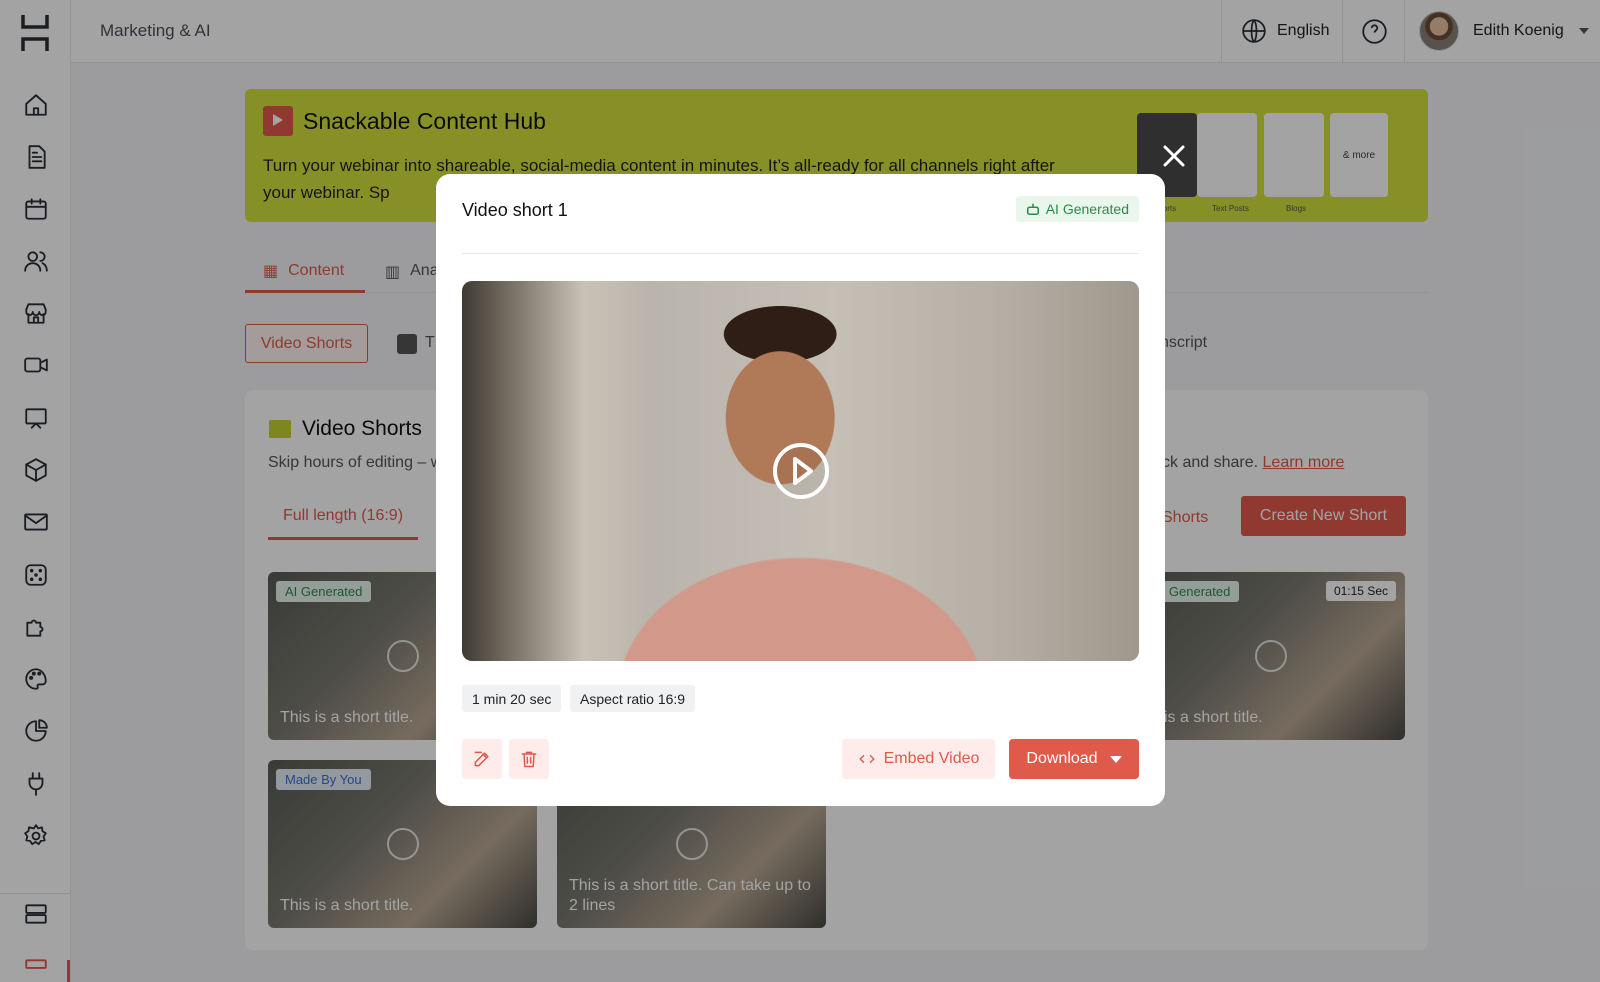 This screenshot has width=1600, height=982. I want to click on duration-tag: 1 min 20 sec, so click(512, 698).